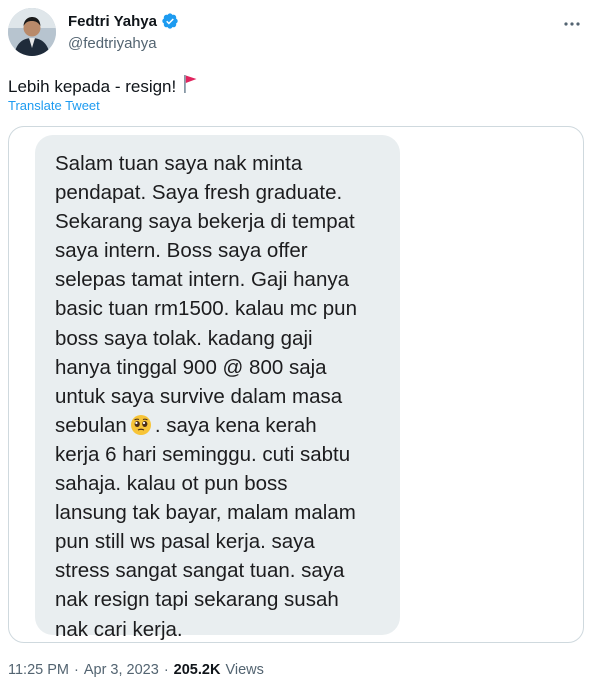 The width and height of the screenshot is (596, 690). What do you see at coordinates (119, 629) in the screenshot?
I see `message-line: nak cari kerja.` at bounding box center [119, 629].